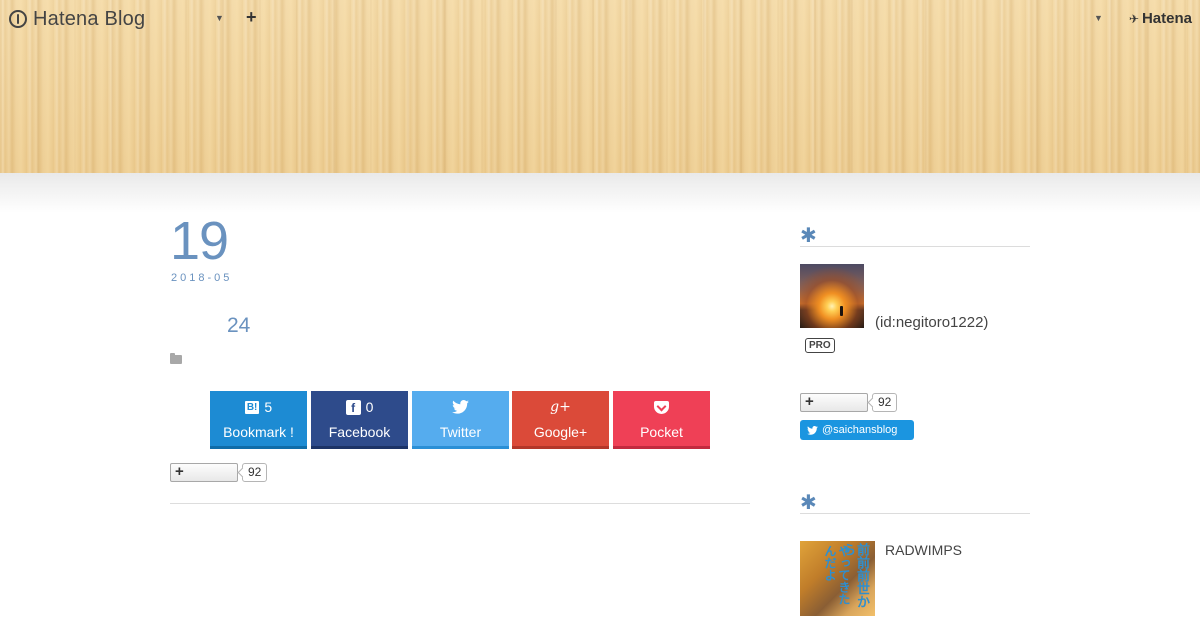  What do you see at coordinates (258, 432) in the screenshot?
I see `hatena-bookmark-label: Bookmark !` at bounding box center [258, 432].